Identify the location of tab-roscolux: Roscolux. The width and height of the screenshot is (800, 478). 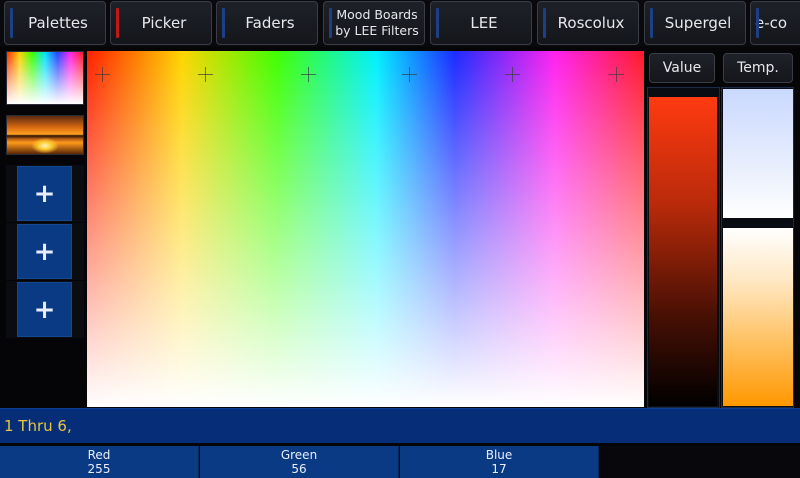
(588, 23).